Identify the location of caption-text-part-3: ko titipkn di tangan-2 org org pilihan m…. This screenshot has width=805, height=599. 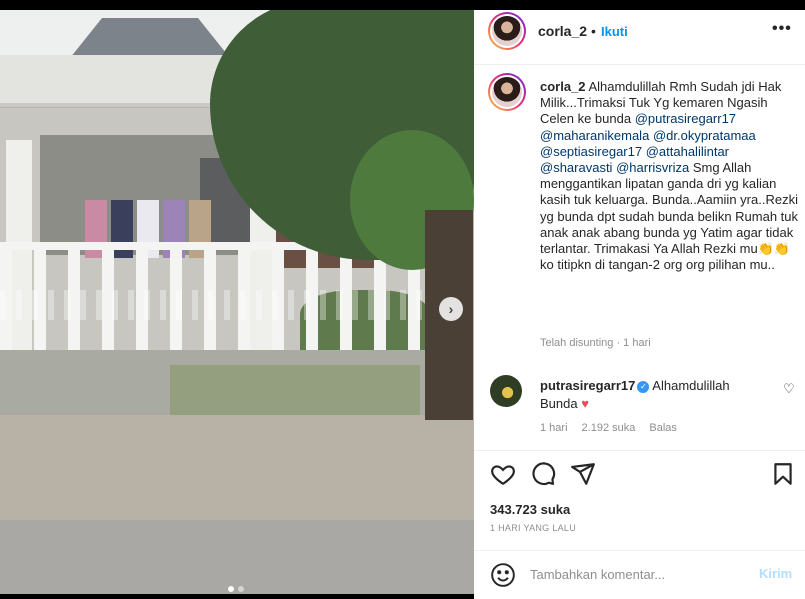
(657, 265).